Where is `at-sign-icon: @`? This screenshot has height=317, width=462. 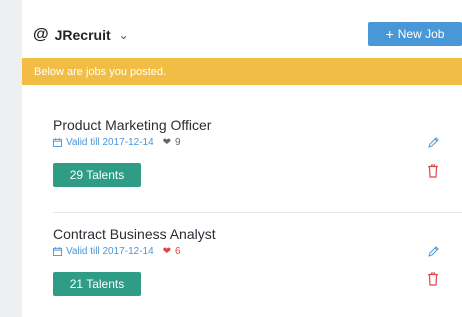 at-sign-icon: @ is located at coordinates (41, 34).